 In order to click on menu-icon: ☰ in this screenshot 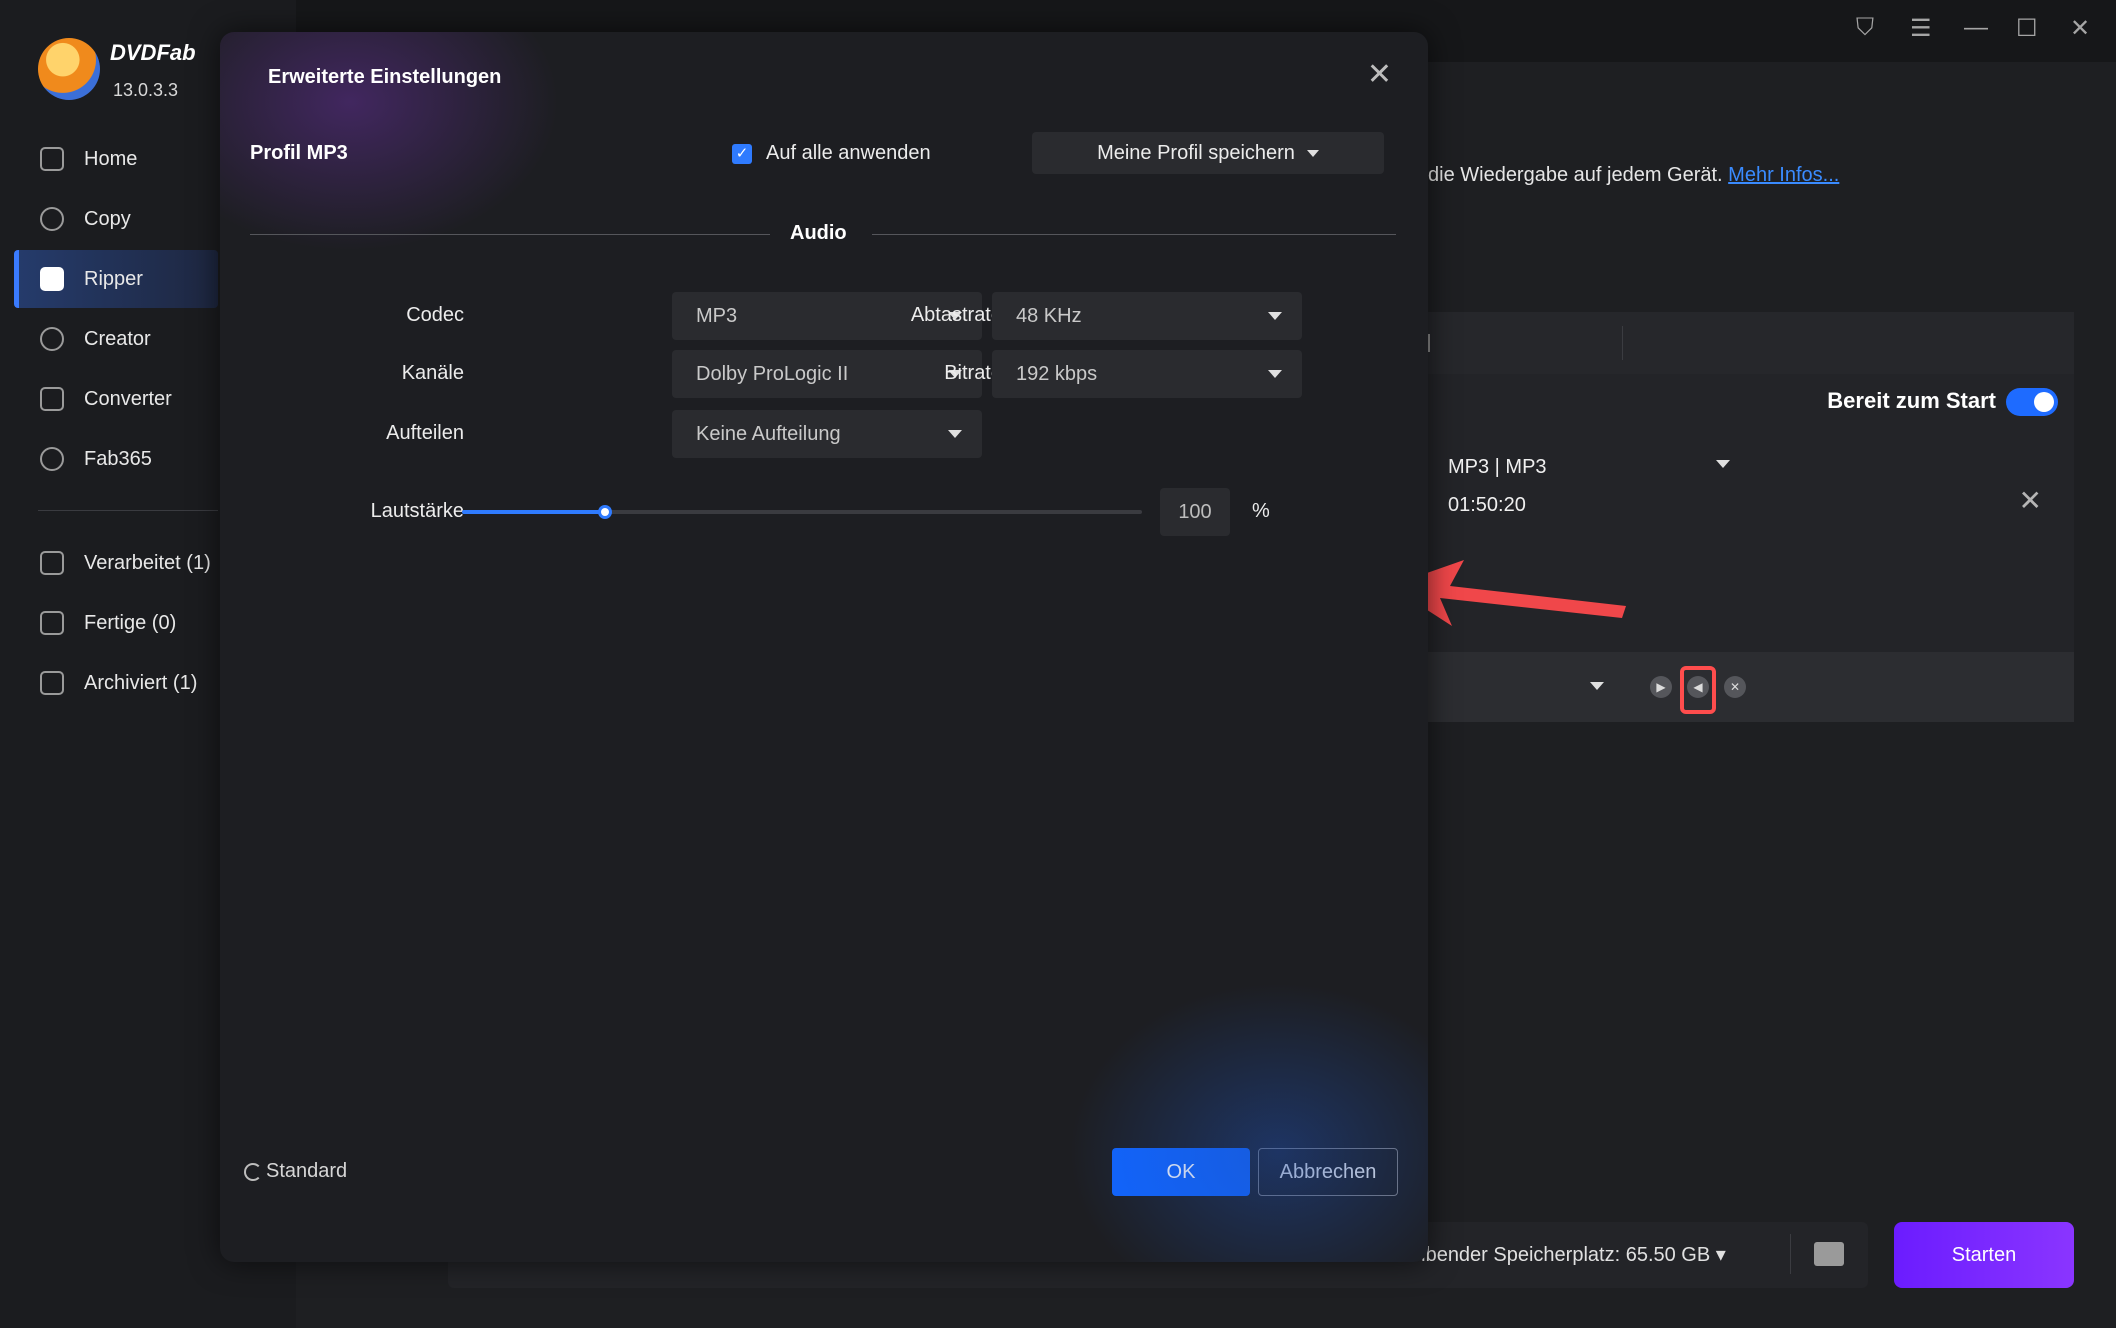, I will do `click(1921, 28)`.